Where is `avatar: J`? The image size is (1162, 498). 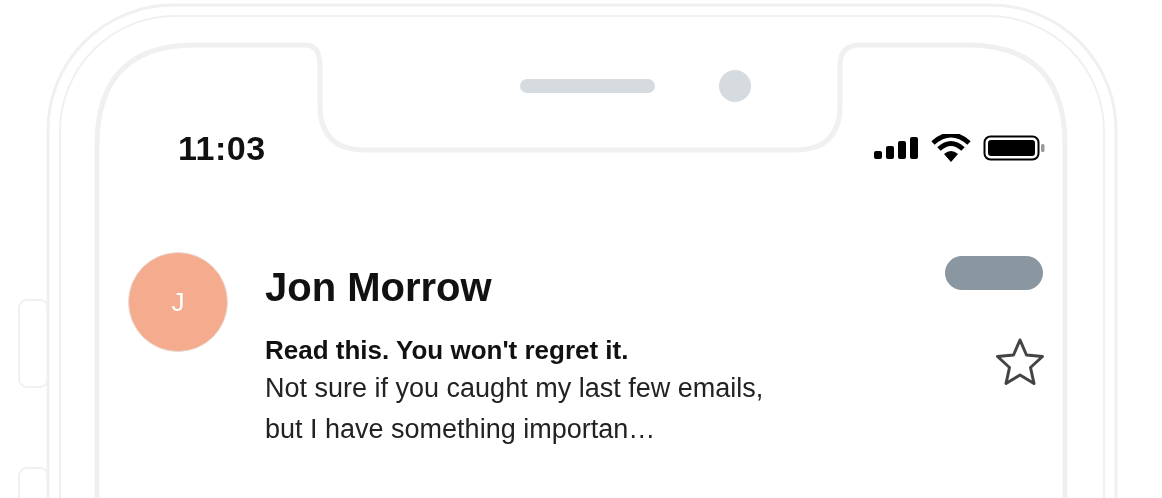 avatar: J is located at coordinates (178, 302).